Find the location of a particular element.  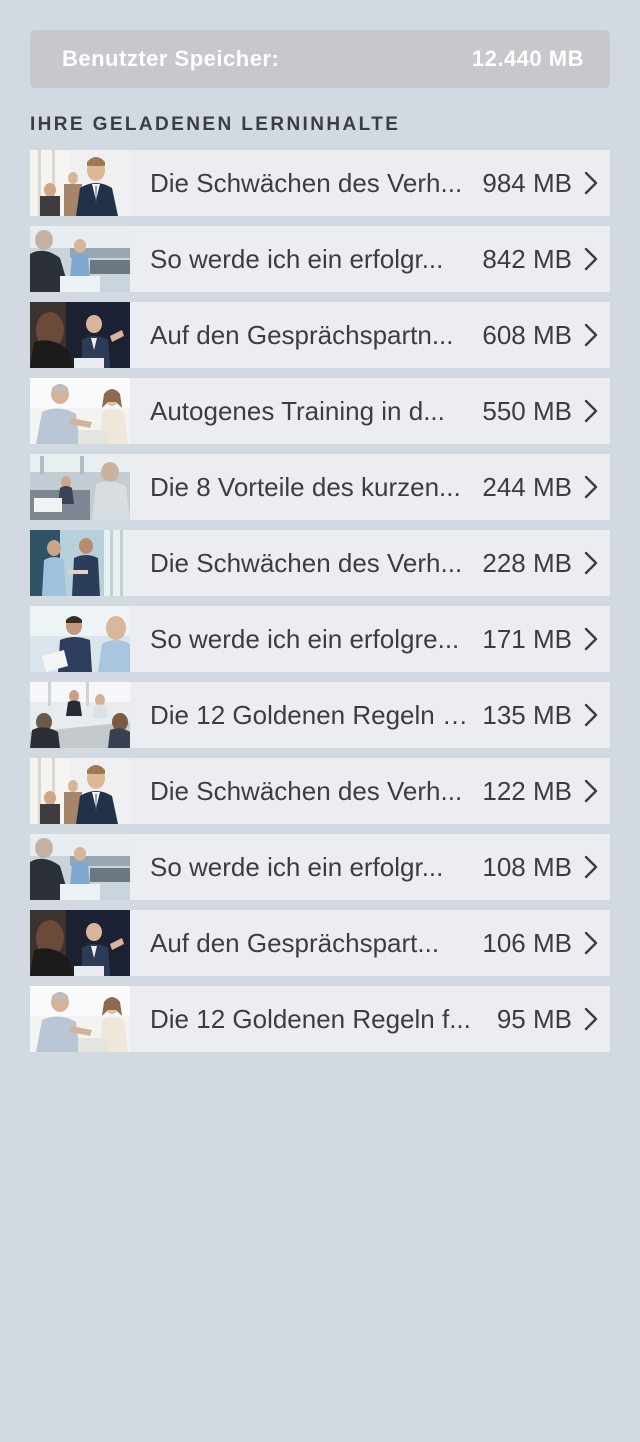

list-item: Die 12 Goldenen Regeln f... 95 MB is located at coordinates (320, 1019).